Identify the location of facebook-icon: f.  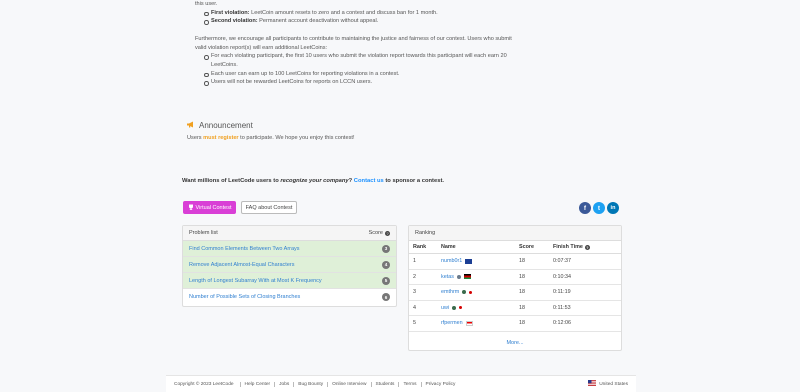
(585, 208).